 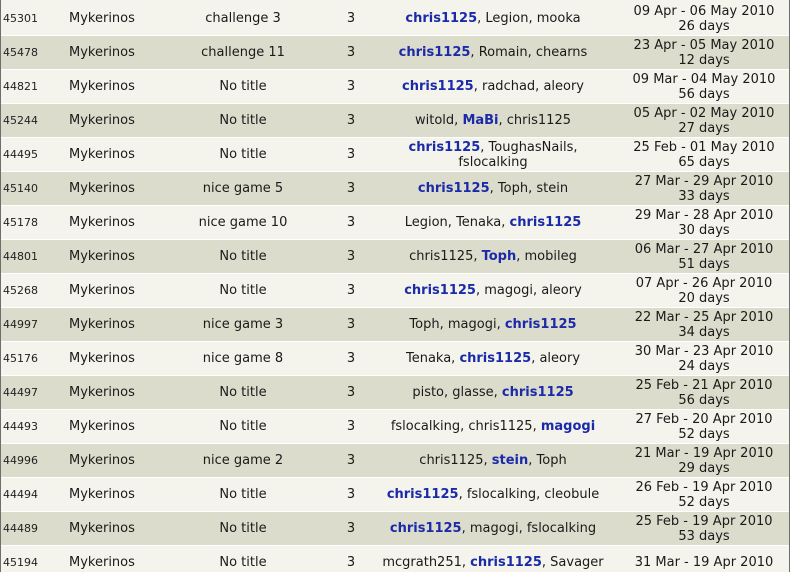 I want to click on winner-name: MaBi, so click(x=480, y=120).